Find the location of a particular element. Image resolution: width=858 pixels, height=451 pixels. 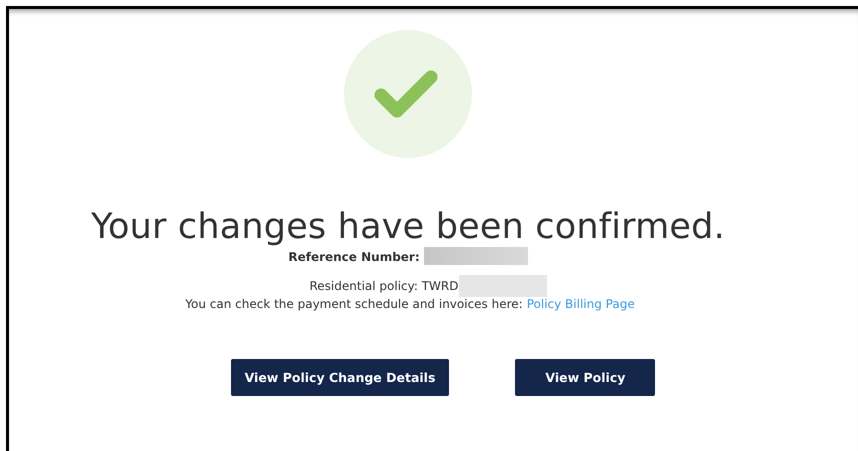

checkmark-icon is located at coordinates (408, 94).